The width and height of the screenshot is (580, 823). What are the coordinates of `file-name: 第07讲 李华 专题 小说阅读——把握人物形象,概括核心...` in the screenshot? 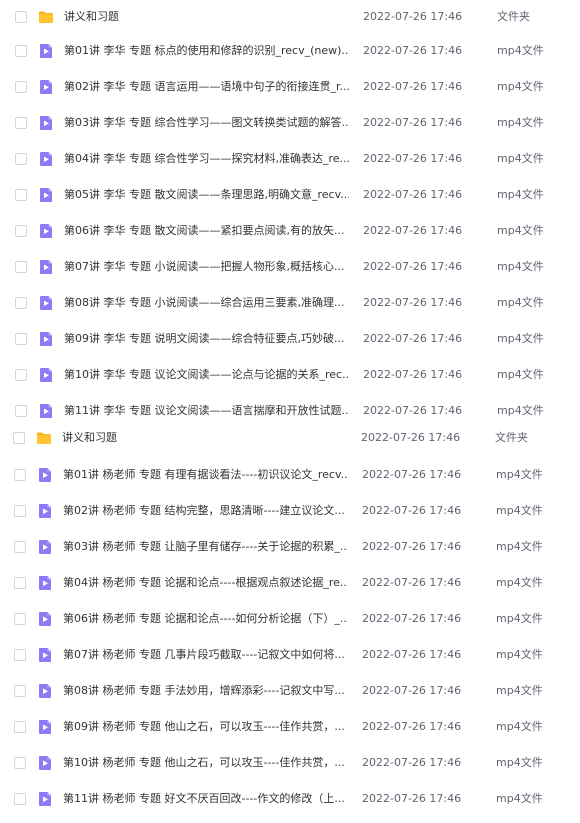 It's located at (206, 267).